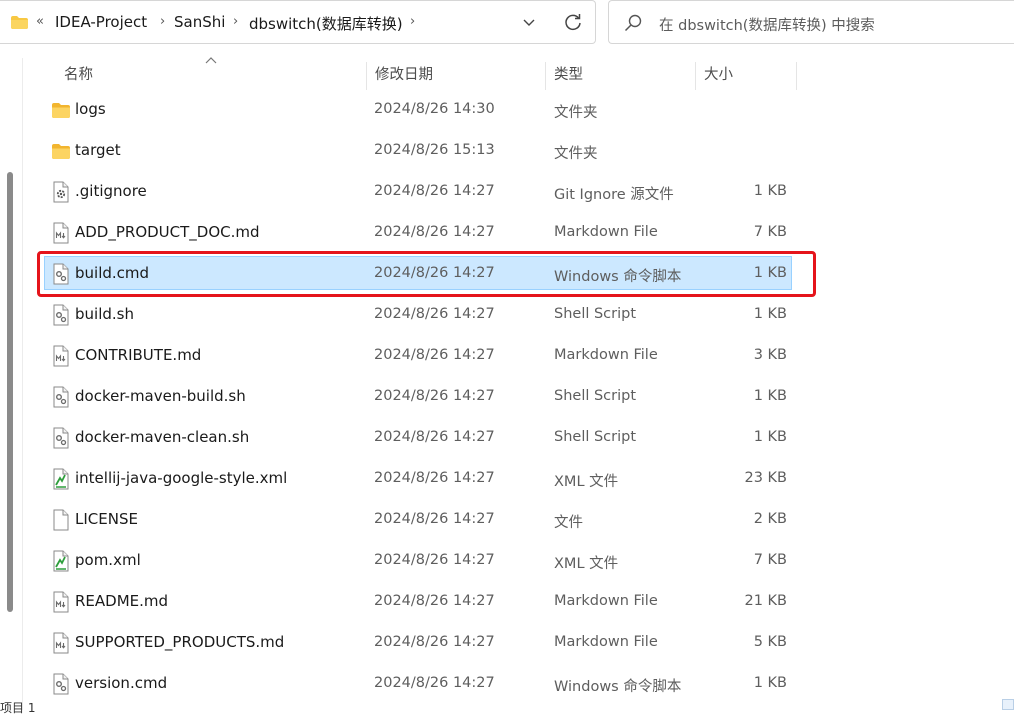 This screenshot has width=1014, height=716. What do you see at coordinates (767, 24) in the screenshot?
I see `search-input: 在 dbswitch(数据库转换) 中搜索` at bounding box center [767, 24].